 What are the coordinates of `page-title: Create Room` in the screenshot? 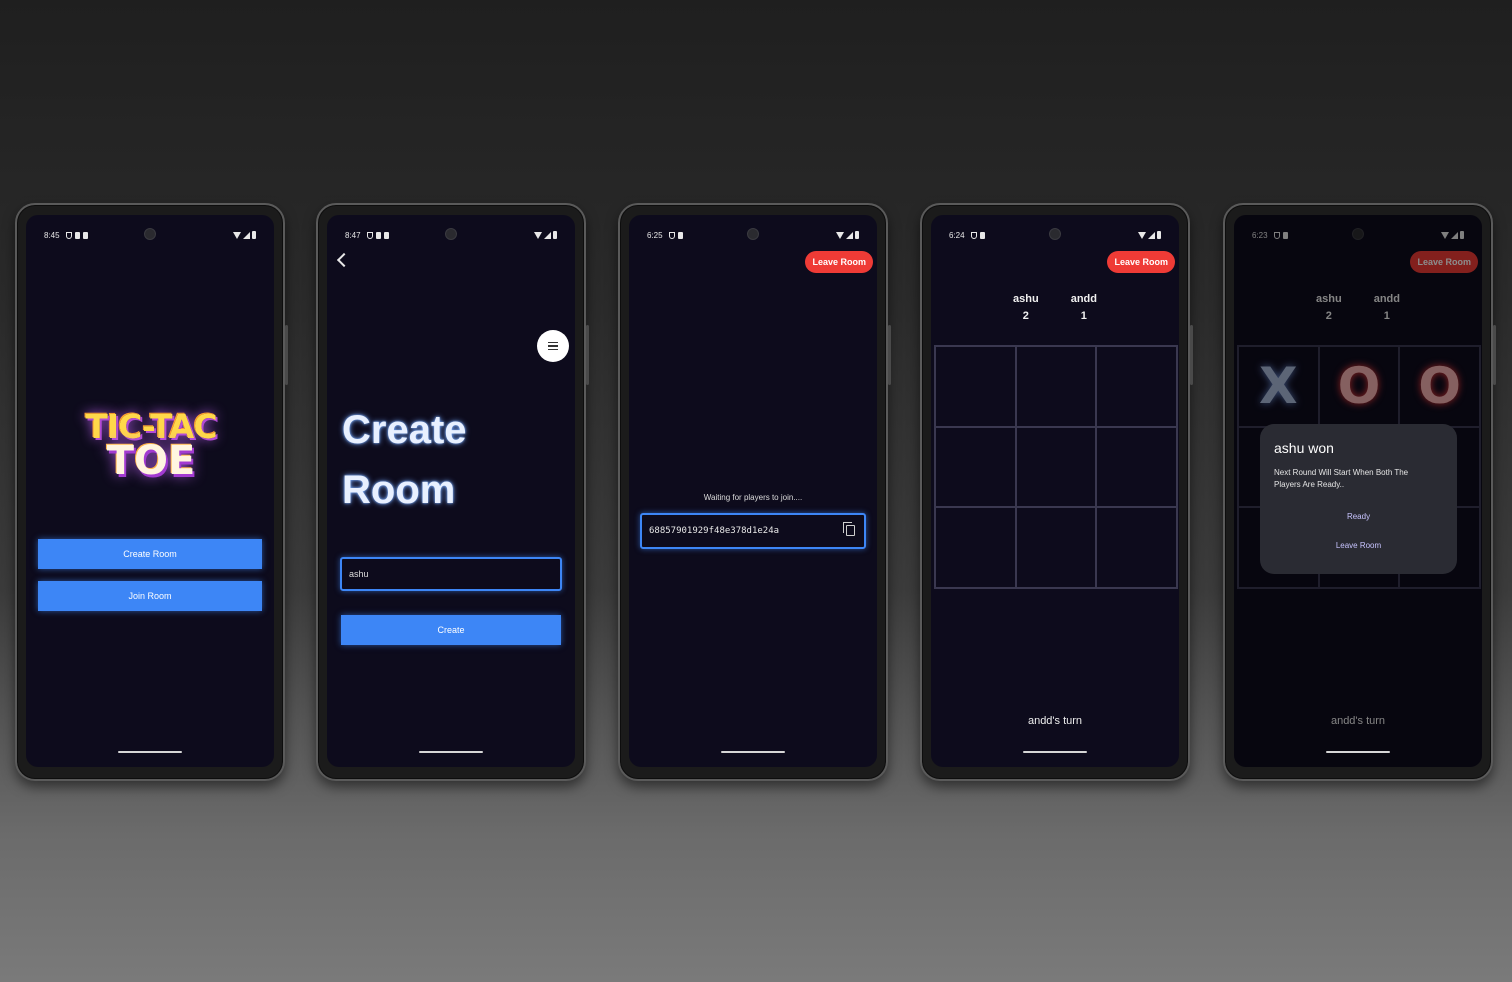 It's located at (404, 460).